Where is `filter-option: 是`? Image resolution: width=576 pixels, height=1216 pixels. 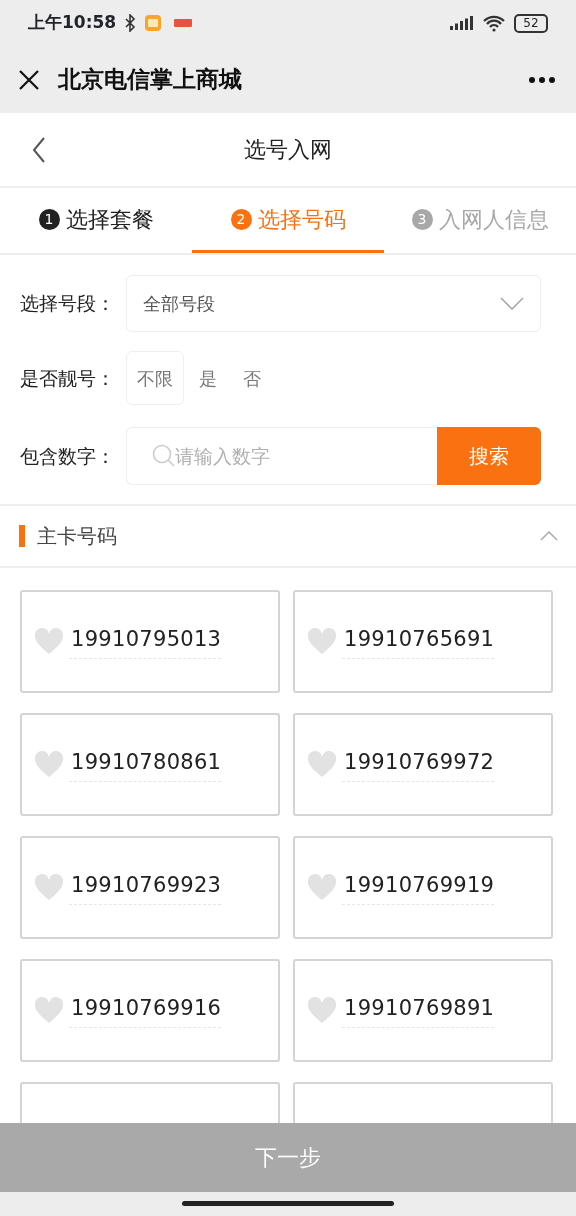
filter-option: 是 is located at coordinates (208, 378).